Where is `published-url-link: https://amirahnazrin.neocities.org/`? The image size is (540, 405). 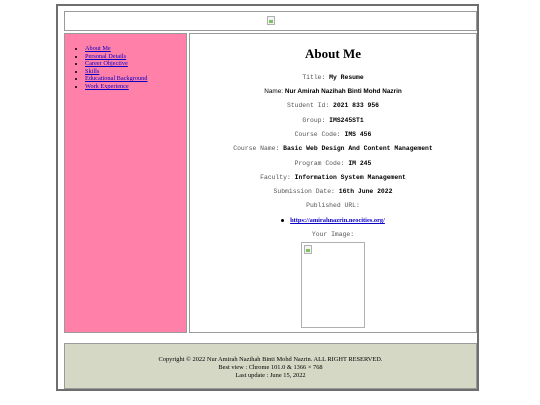
published-url-link: https://amirahnazrin.neocities.org/ is located at coordinates (337, 220).